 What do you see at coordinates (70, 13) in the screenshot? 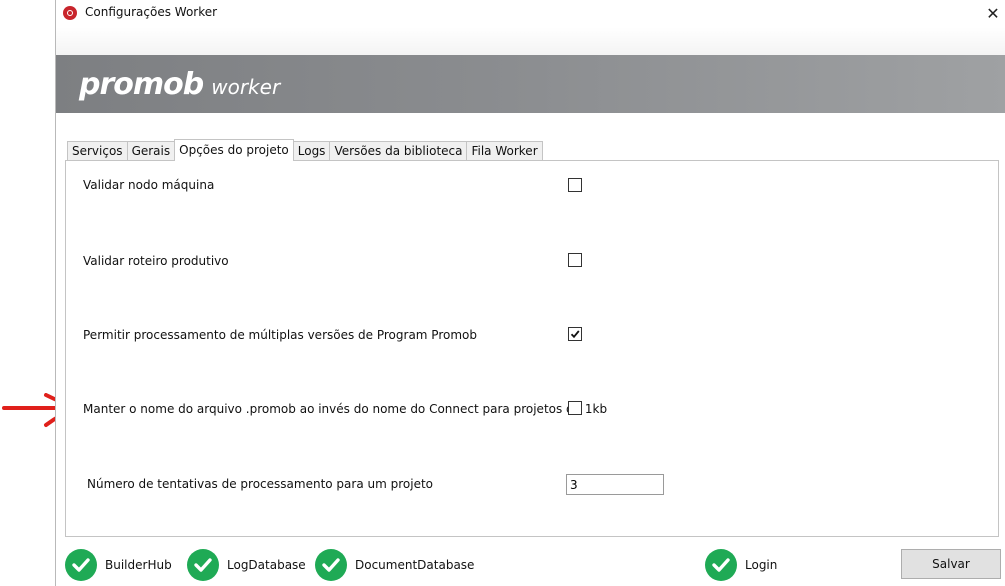
I see `app-logo-icon` at bounding box center [70, 13].